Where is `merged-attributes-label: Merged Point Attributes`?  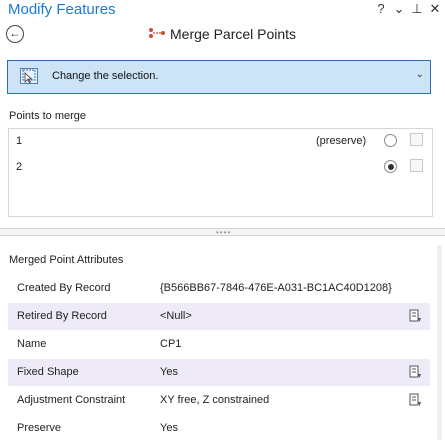
merged-attributes-label: Merged Point Attributes is located at coordinates (66, 260).